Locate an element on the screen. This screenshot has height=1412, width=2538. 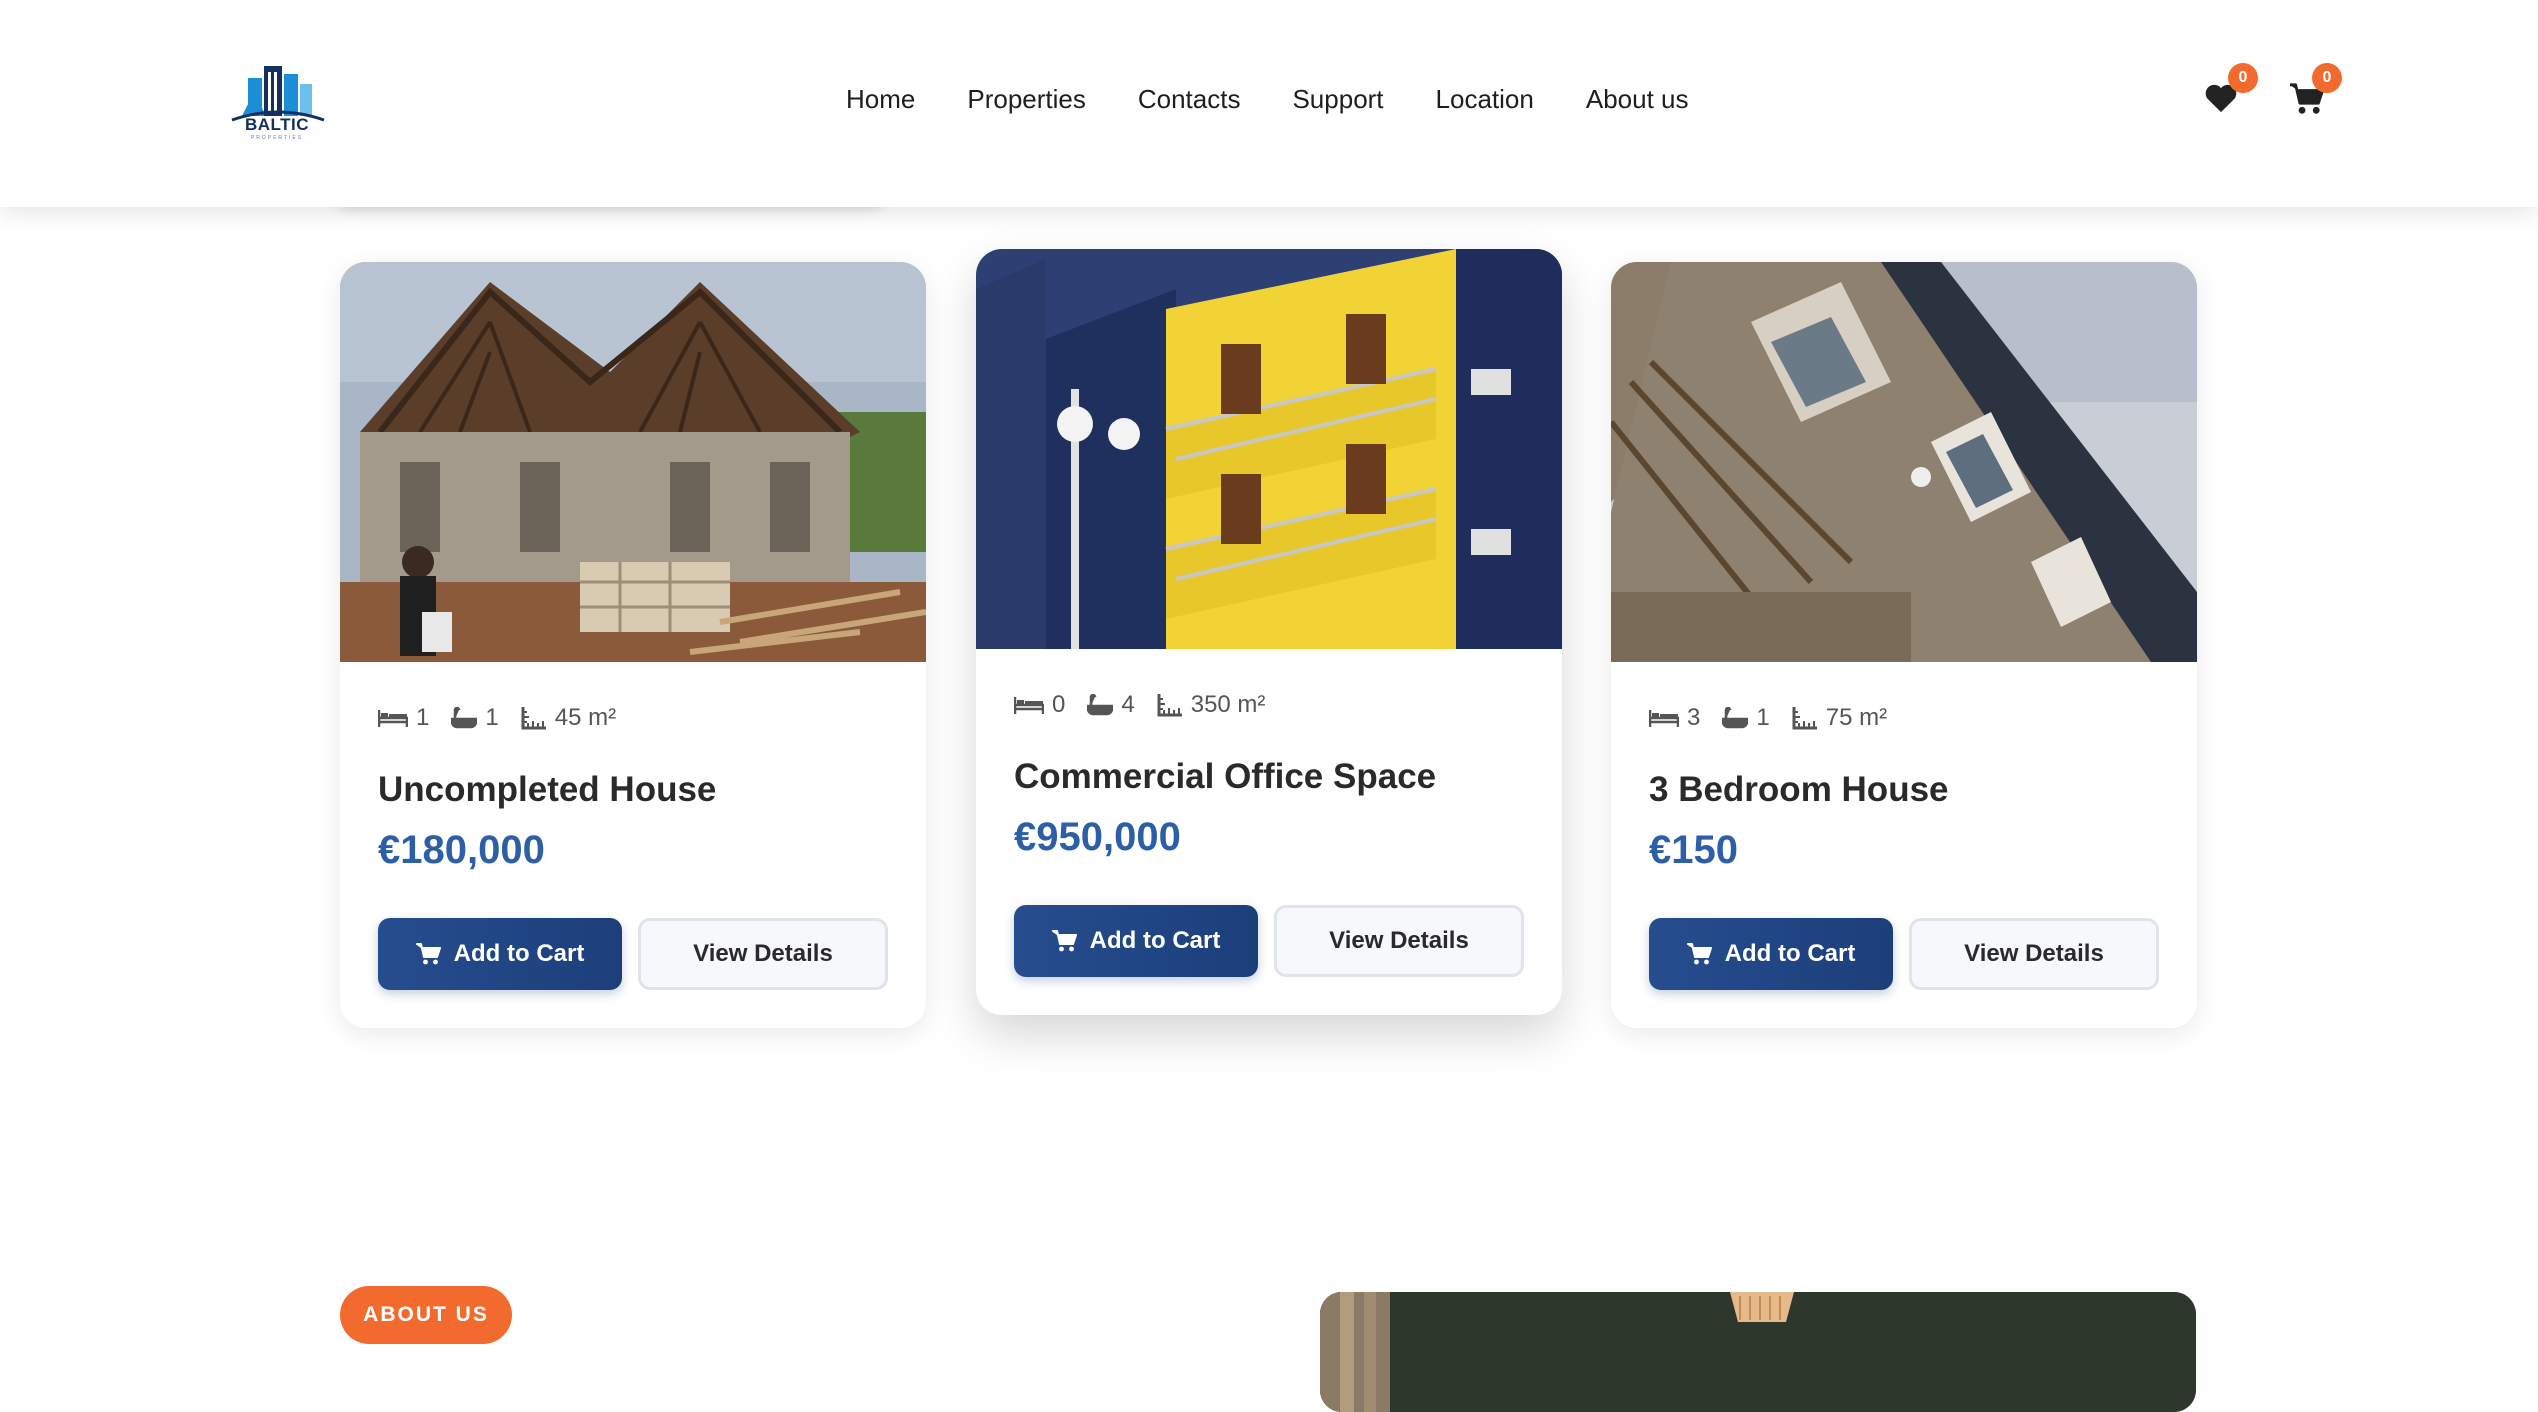
property-photo-commercial-office-space is located at coordinates (1269, 449).